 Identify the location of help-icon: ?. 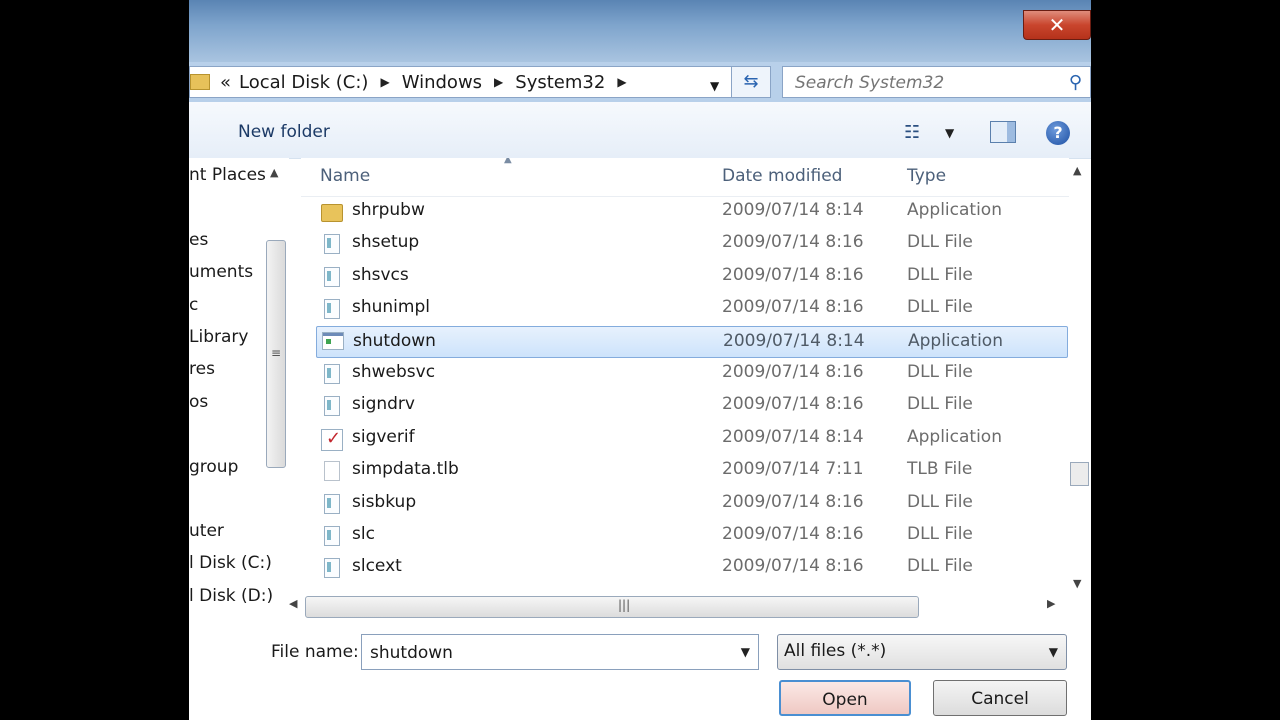
(1058, 133).